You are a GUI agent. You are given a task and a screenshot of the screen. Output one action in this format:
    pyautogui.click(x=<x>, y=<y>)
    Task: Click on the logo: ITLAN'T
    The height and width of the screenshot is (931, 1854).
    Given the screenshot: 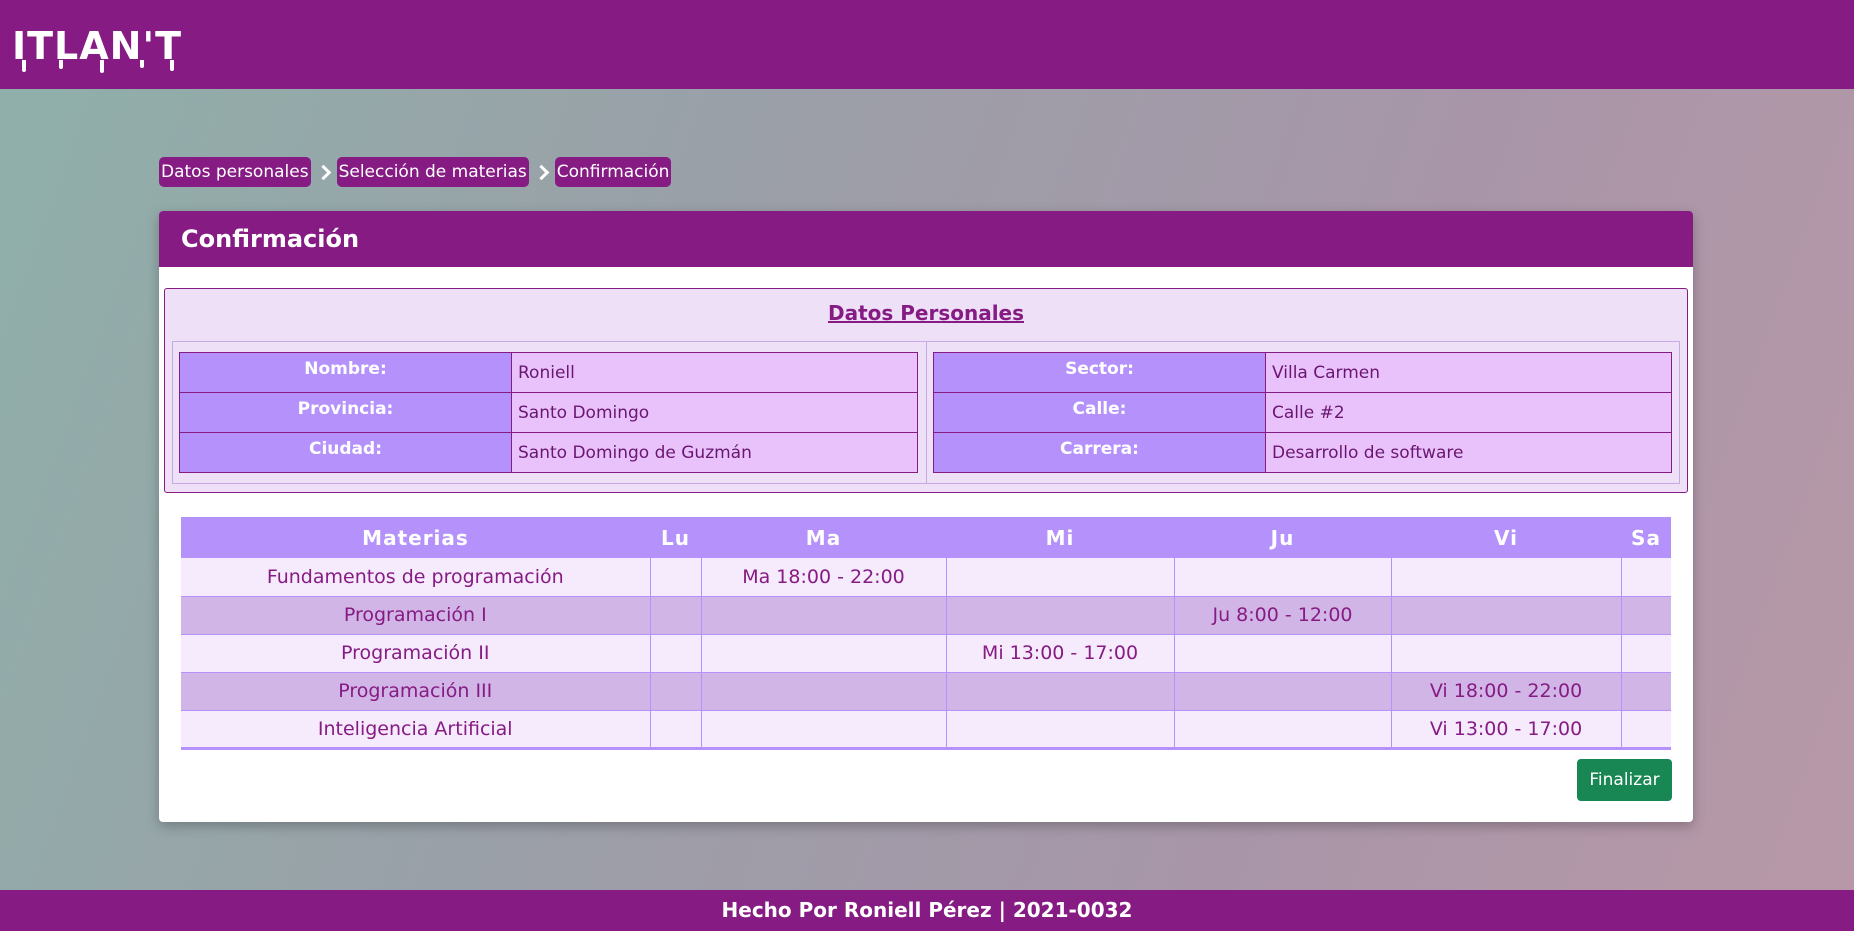 What is the action you would take?
    pyautogui.click(x=97, y=48)
    